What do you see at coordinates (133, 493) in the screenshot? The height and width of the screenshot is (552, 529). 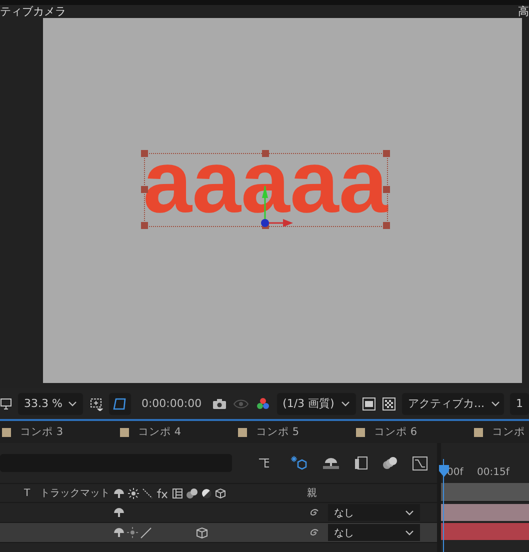 I see `sun-icon` at bounding box center [133, 493].